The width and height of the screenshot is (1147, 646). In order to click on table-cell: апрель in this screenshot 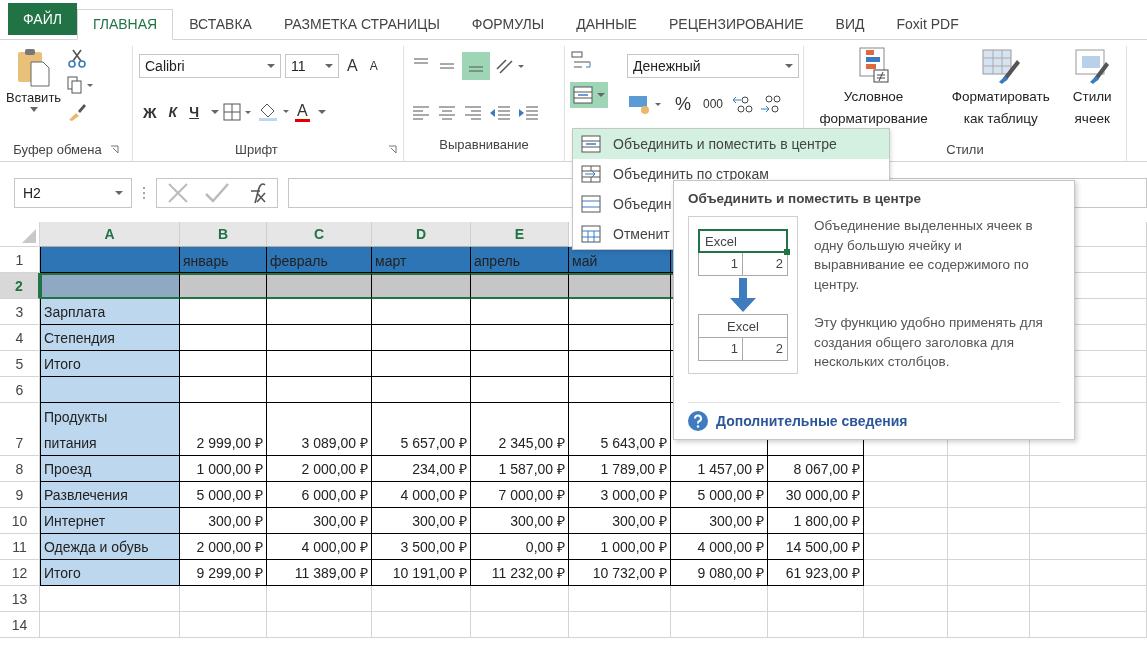, I will do `click(520, 260)`.